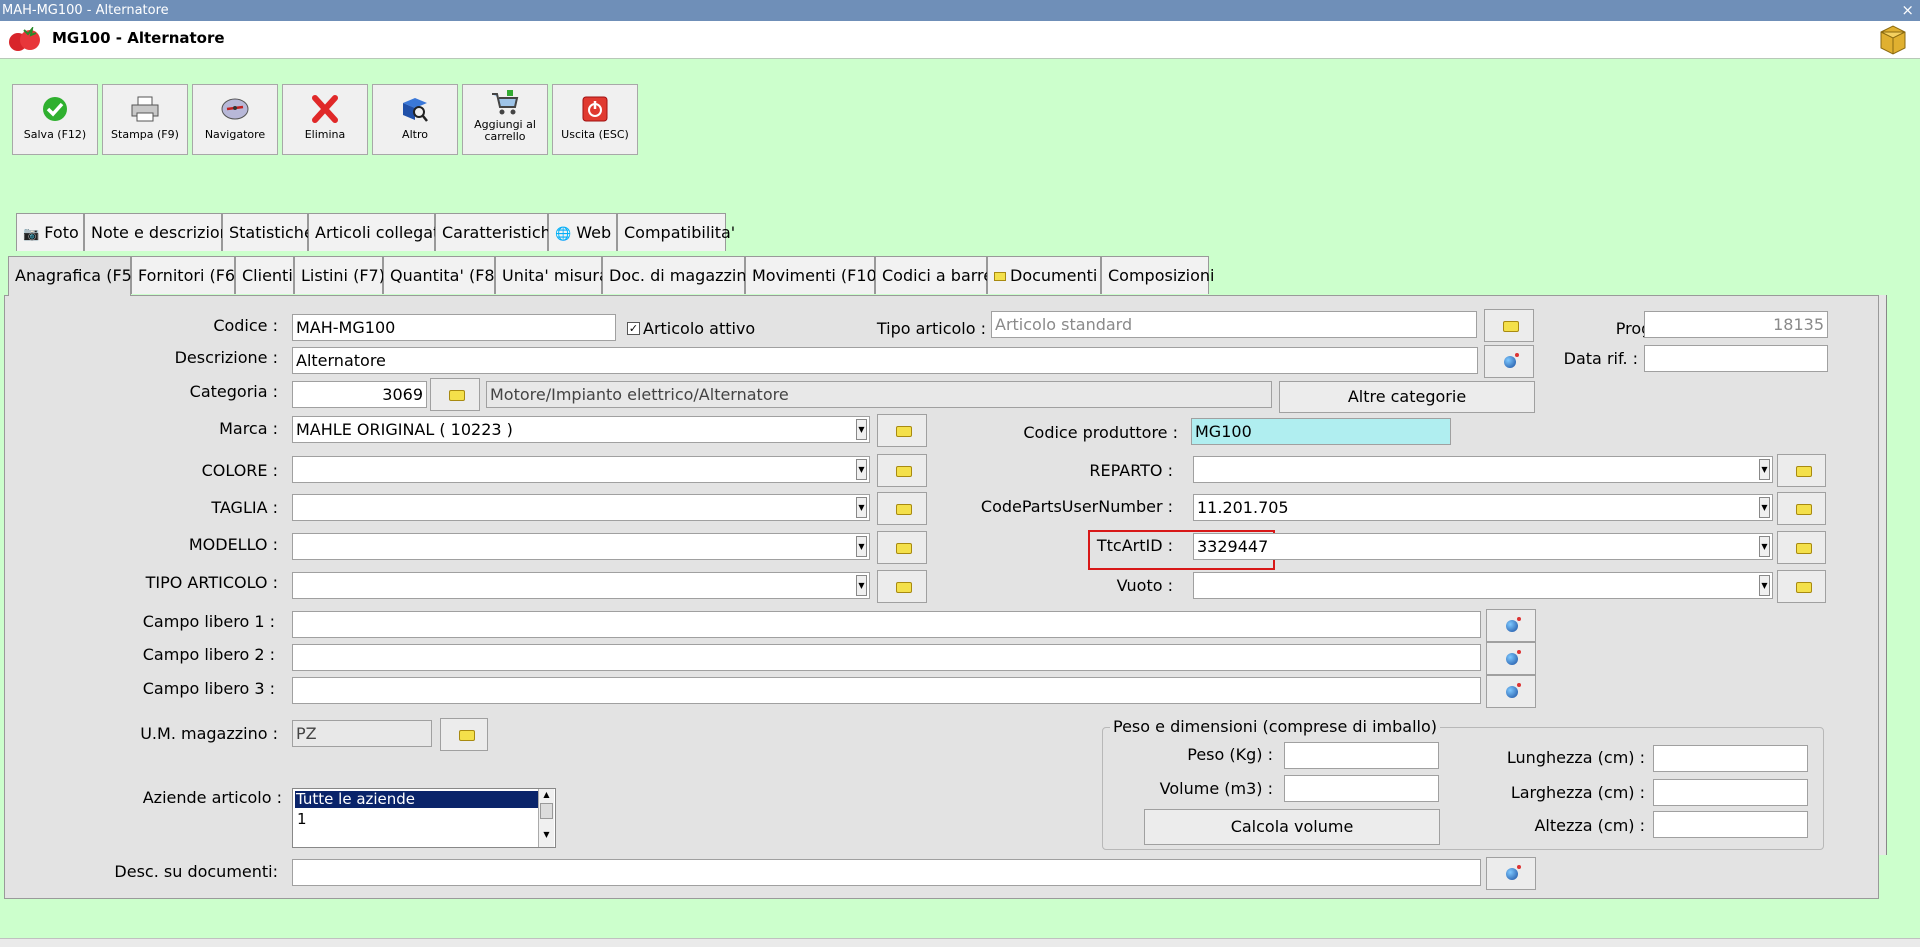 The image size is (1920, 947). Describe the element at coordinates (581, 429) in the screenshot. I see `marca-select: MAHLE ORIGINAL ( 10223 ) ▼` at that location.